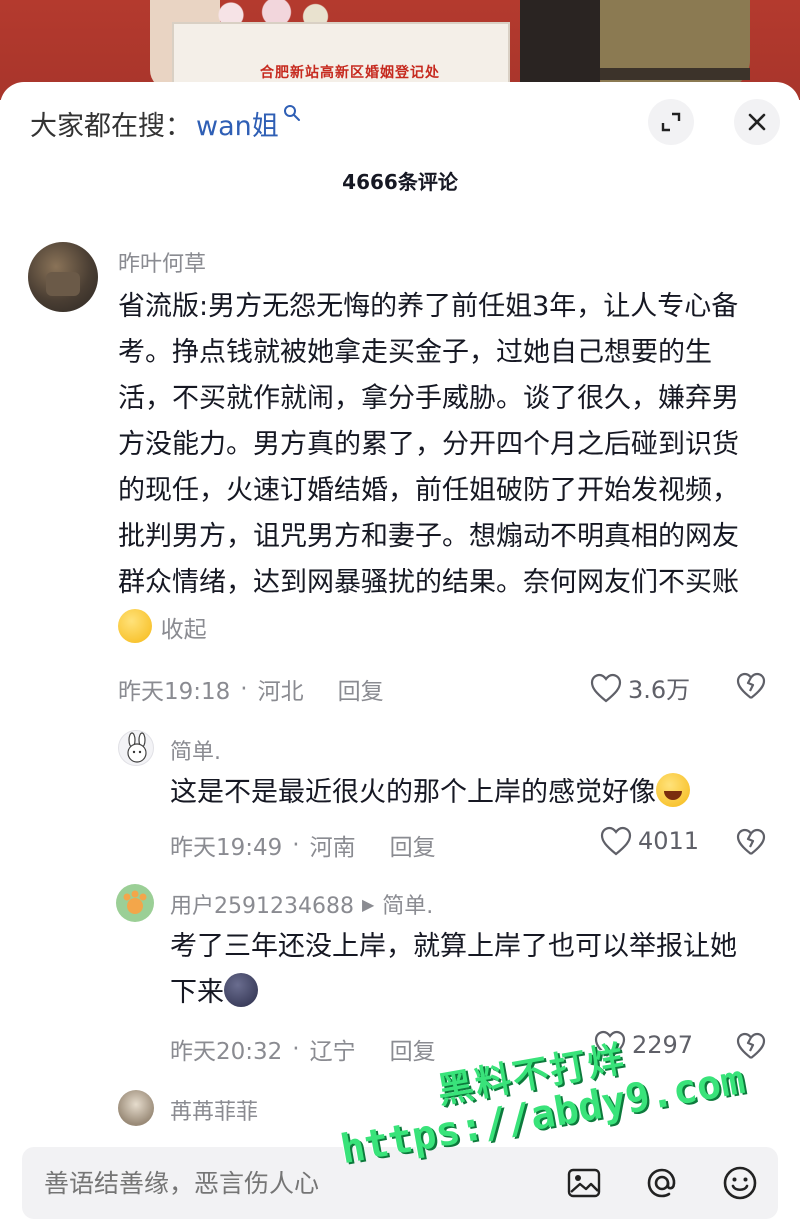 This screenshot has width=800, height=1222. Describe the element at coordinates (184, 630) in the screenshot. I see `collapse-link: 收起` at that location.